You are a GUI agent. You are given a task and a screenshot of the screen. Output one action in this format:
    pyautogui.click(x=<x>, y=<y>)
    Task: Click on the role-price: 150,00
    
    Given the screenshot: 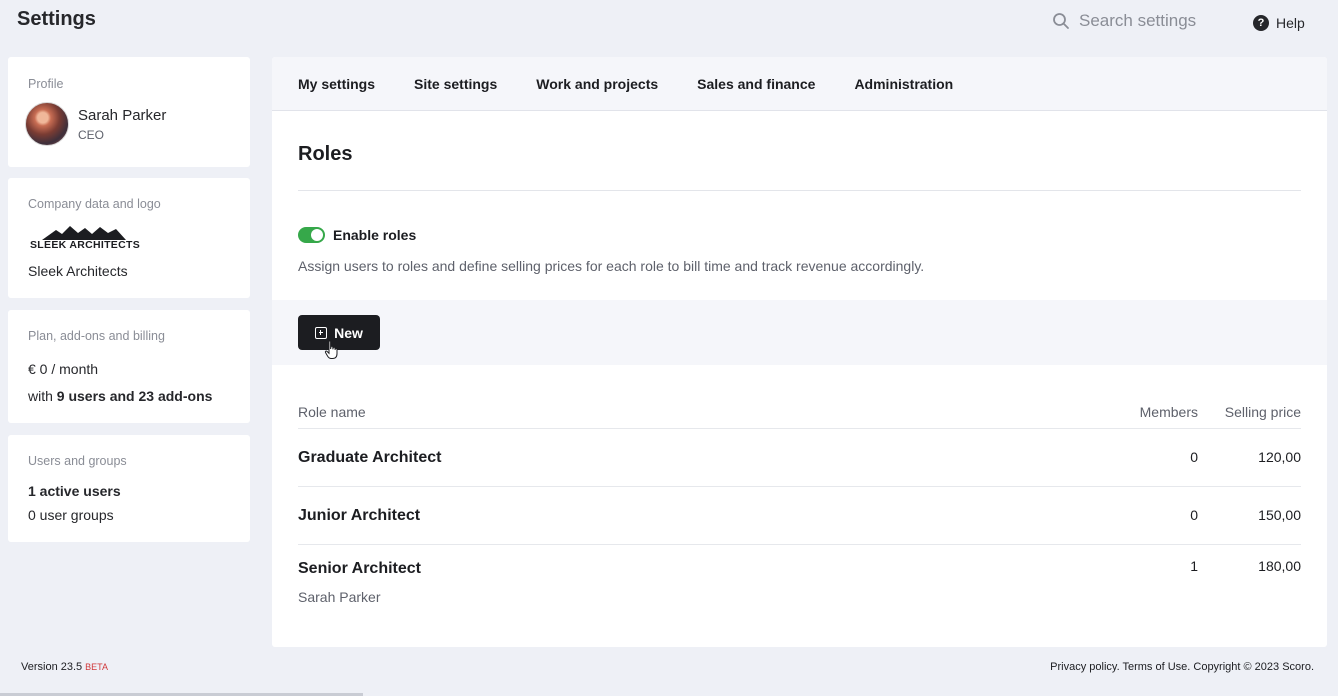 What is the action you would take?
    pyautogui.click(x=1279, y=514)
    